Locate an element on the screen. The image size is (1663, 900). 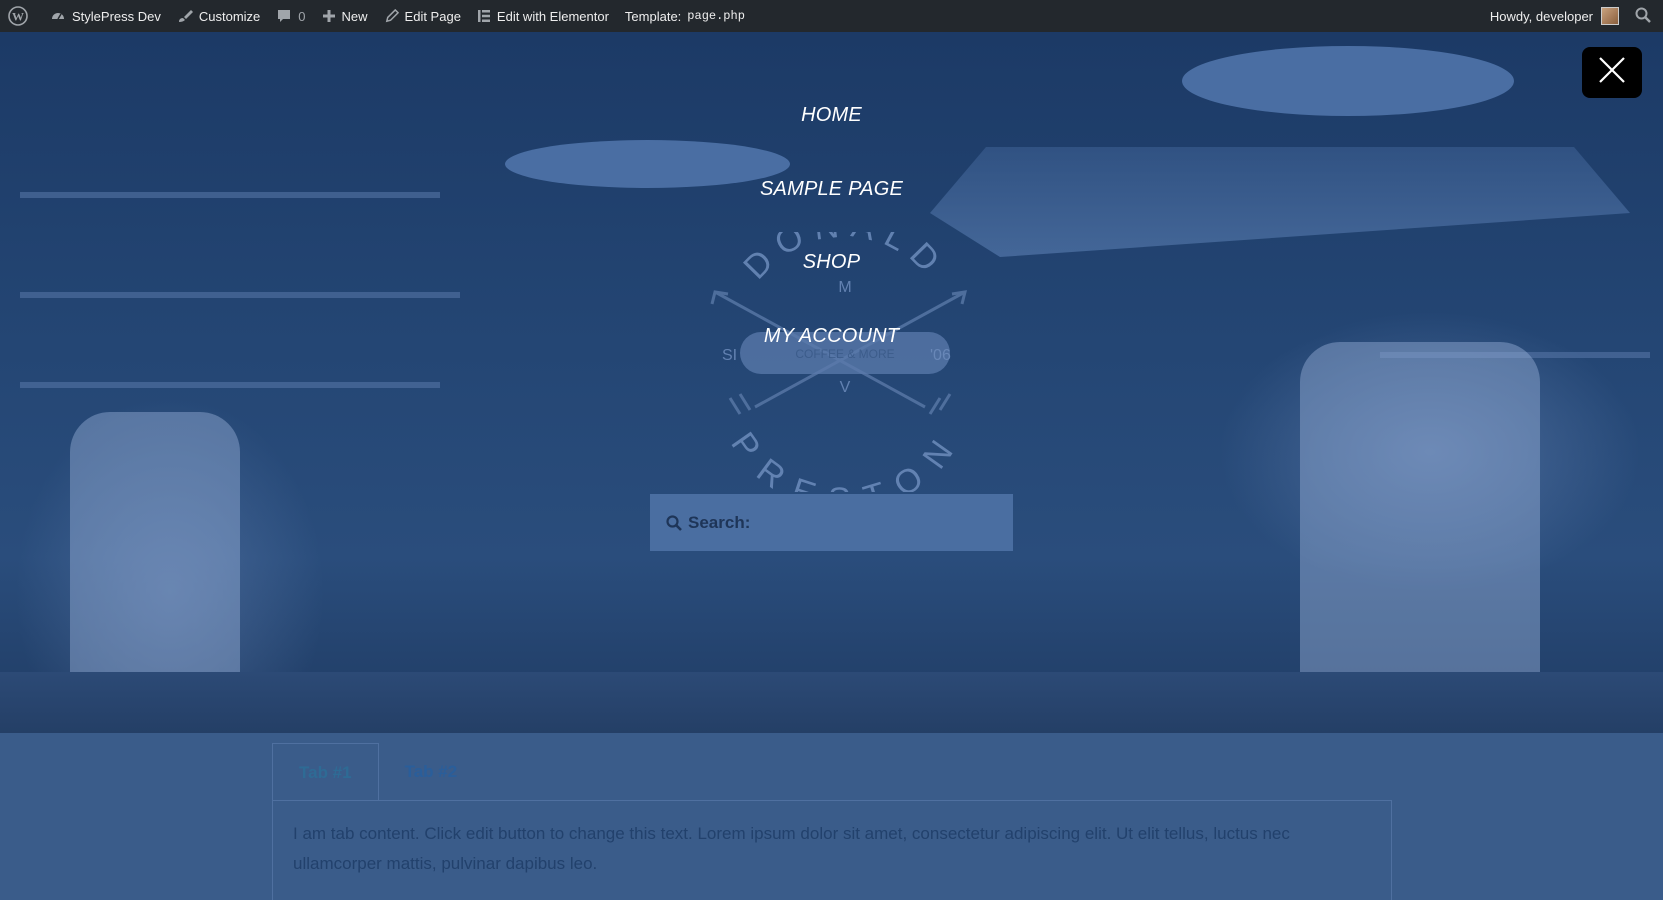
wordpress-icon: W is located at coordinates (18, 16).